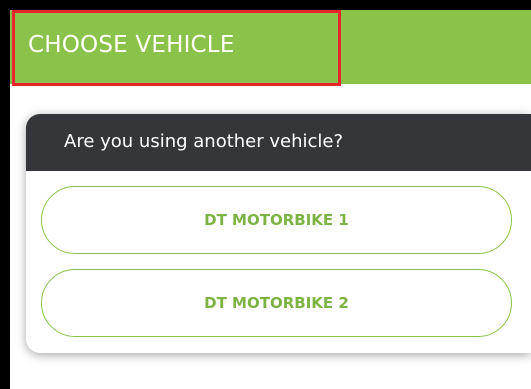 The width and height of the screenshot is (531, 389). I want to click on dialog-title: Are you using another vehicle?, so click(204, 141).